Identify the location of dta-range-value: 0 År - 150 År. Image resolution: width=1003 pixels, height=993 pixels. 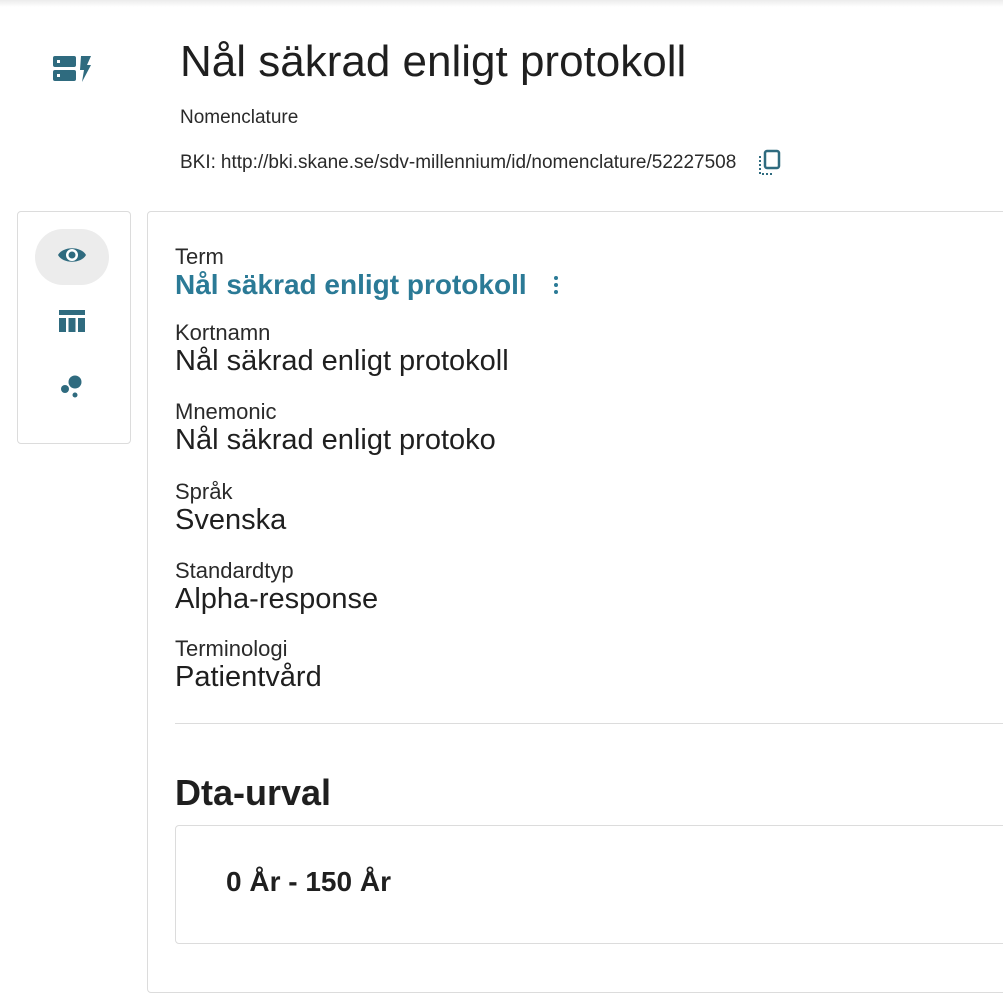
(308, 881).